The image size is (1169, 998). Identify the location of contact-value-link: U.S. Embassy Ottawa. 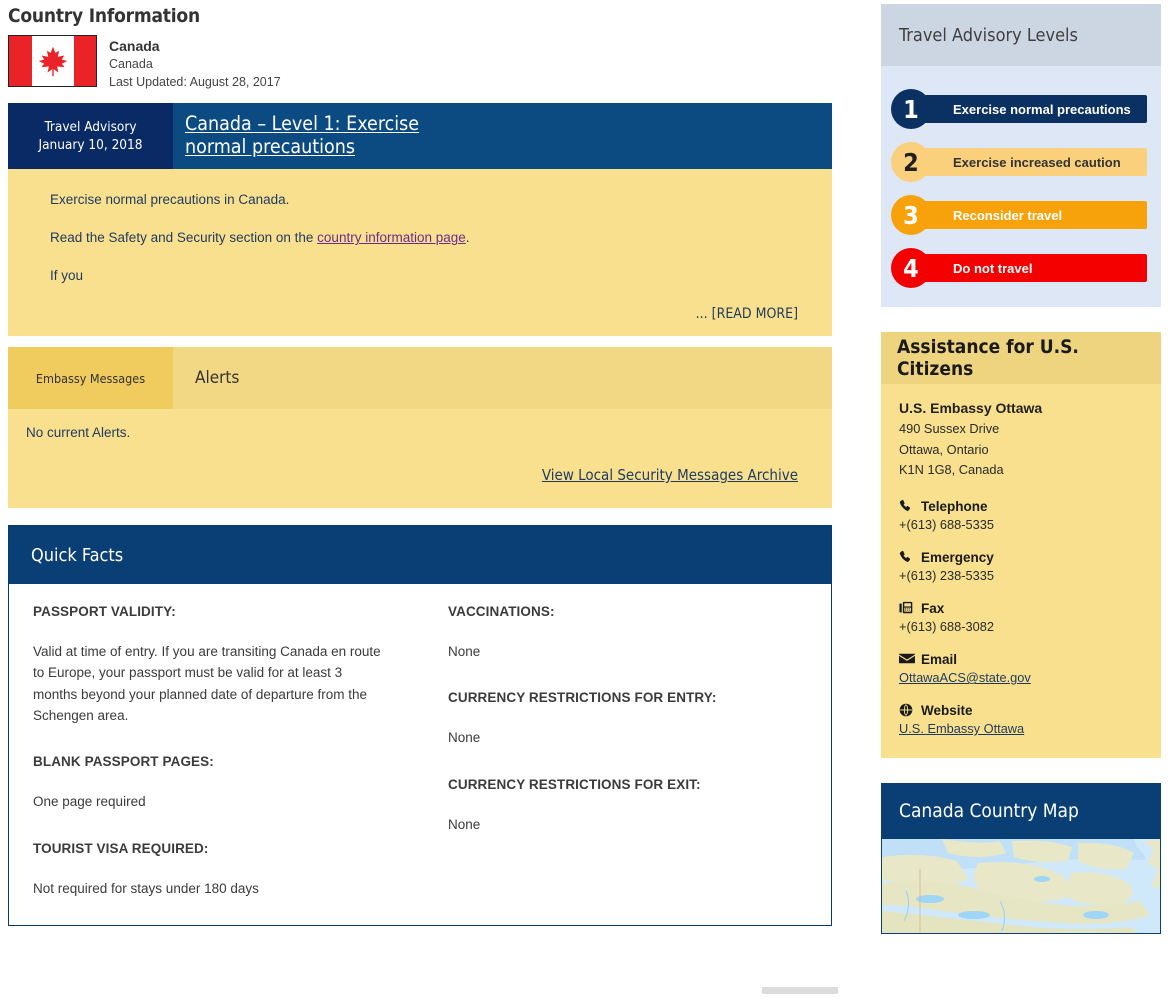
(1022, 728).